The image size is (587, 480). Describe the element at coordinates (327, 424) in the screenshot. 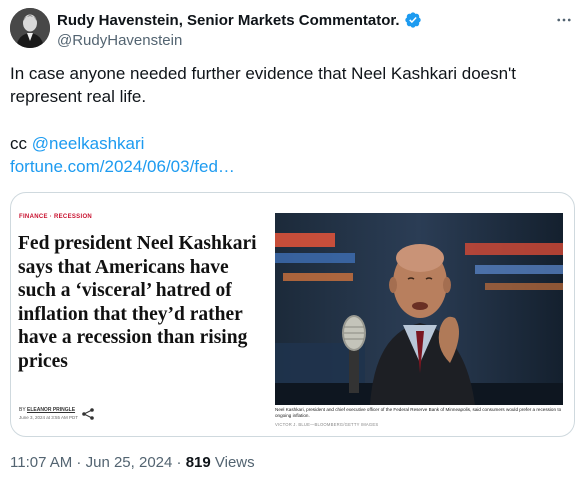

I see `photo-credit: VICTOR J. BLUE—BLOOMBERG/GETTY IMAGES` at that location.